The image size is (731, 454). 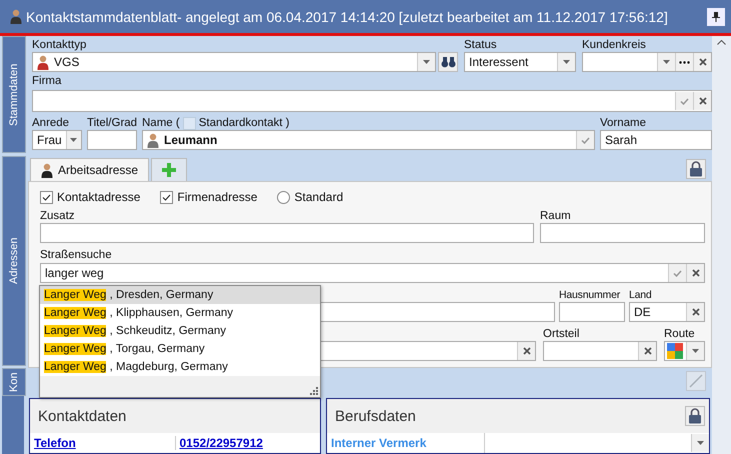 What do you see at coordinates (347, 16) in the screenshot?
I see `window-title: Kontaktstammdatenblatt- angelegt am 06.04.2017 14:14:20 [zuletzt bearbeitet am 11.12.2017 17:56:12]` at bounding box center [347, 16].